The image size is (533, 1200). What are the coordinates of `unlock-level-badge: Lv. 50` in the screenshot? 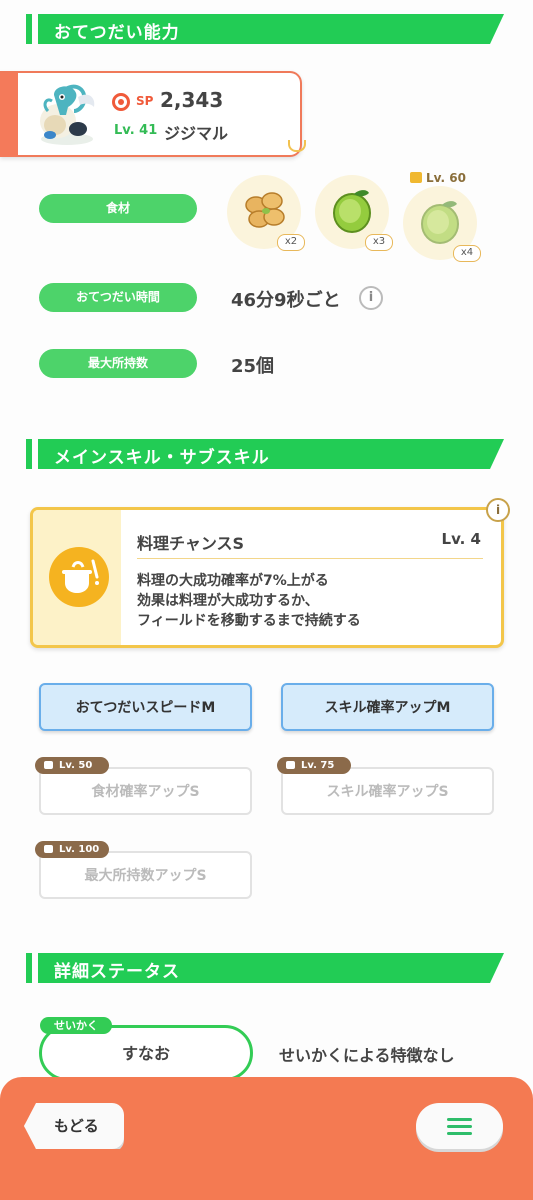 It's located at (72, 765).